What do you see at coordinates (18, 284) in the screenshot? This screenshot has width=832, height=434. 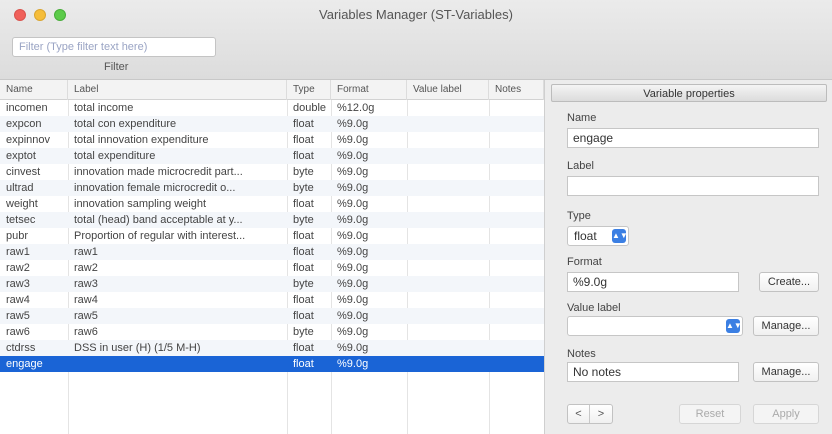 I see `cell-name: raw3` at bounding box center [18, 284].